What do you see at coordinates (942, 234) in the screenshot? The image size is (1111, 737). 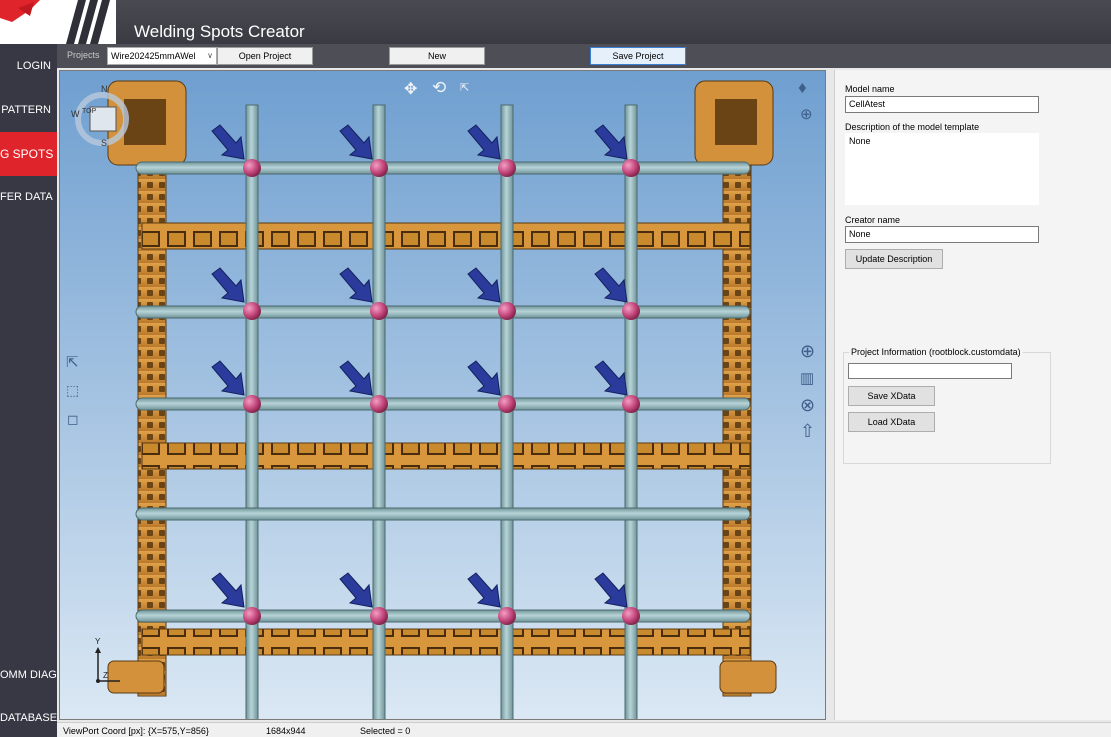 I see `creator-name-field: None` at bounding box center [942, 234].